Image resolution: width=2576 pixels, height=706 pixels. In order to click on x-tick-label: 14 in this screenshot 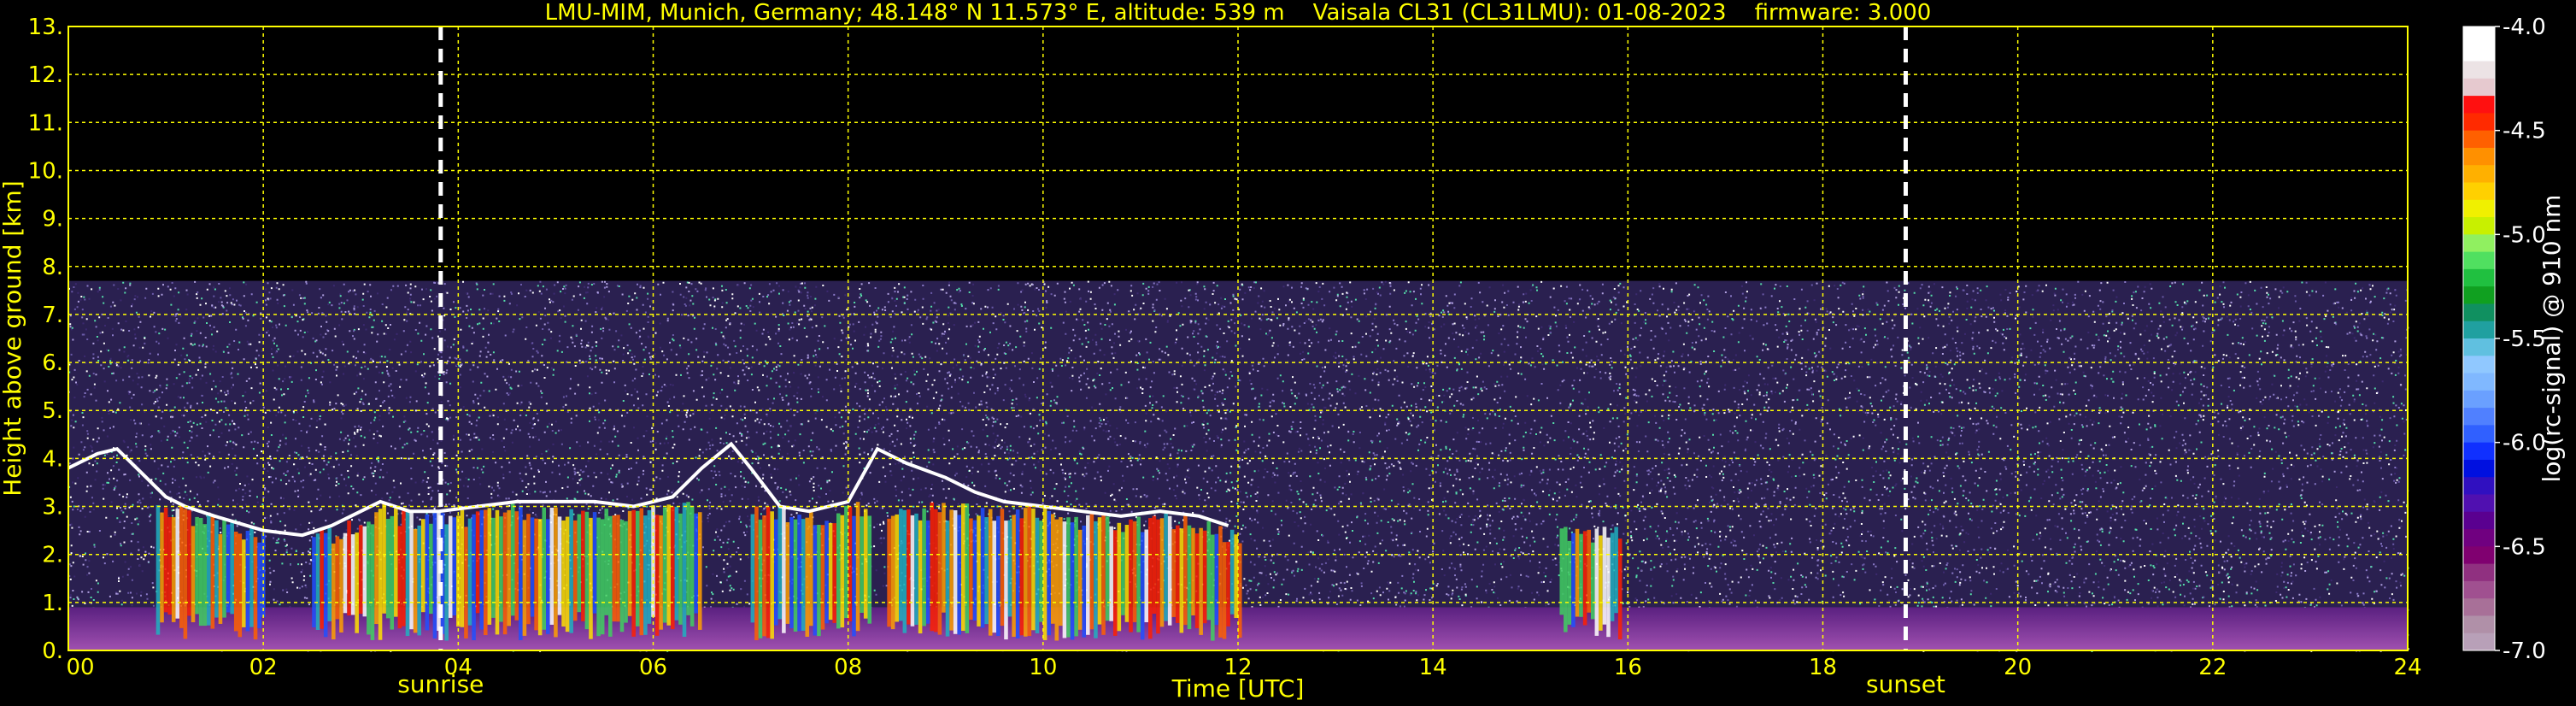, I will do `click(1433, 667)`.